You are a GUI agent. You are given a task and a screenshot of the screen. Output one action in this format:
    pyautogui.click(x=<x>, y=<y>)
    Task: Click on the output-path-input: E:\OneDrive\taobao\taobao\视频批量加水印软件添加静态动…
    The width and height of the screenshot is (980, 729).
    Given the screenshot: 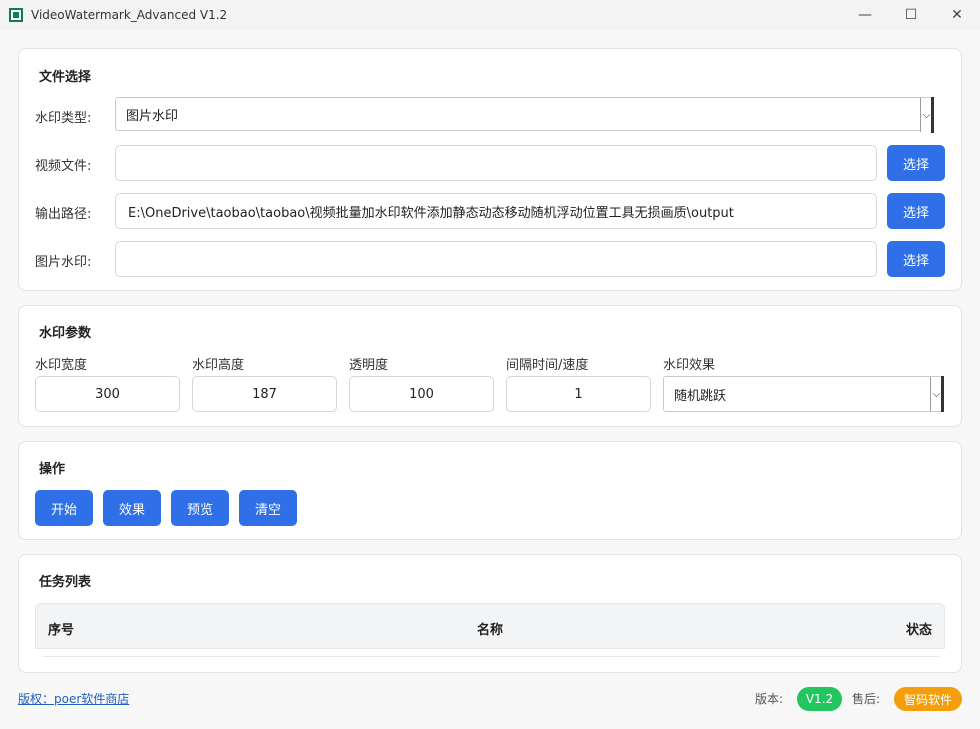 What is the action you would take?
    pyautogui.click(x=496, y=211)
    